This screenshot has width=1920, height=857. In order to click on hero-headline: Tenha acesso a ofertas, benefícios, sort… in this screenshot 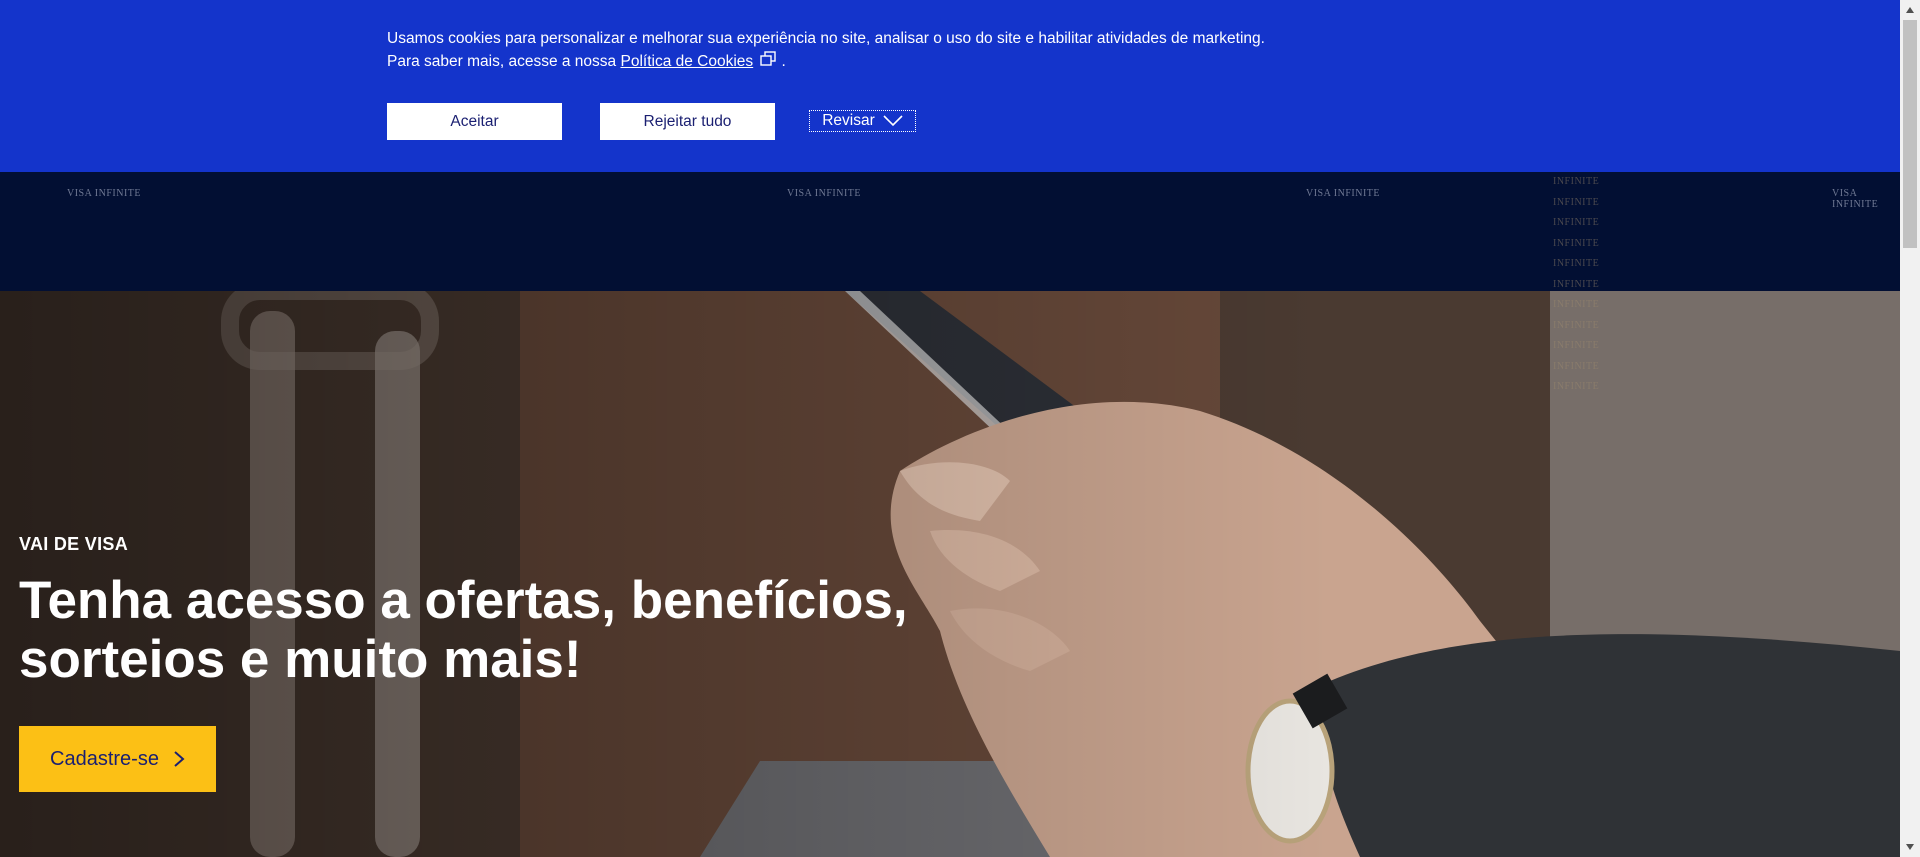, I will do `click(463, 630)`.